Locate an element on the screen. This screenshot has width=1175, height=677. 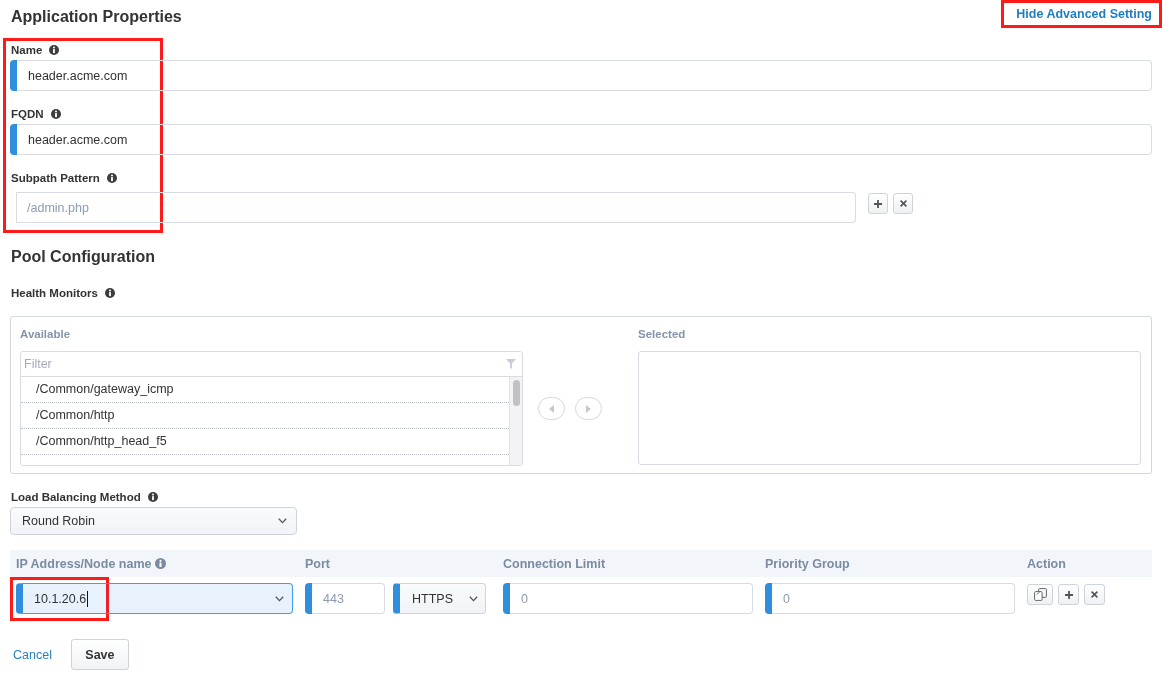
list-item: /Common/http is located at coordinates (265, 416).